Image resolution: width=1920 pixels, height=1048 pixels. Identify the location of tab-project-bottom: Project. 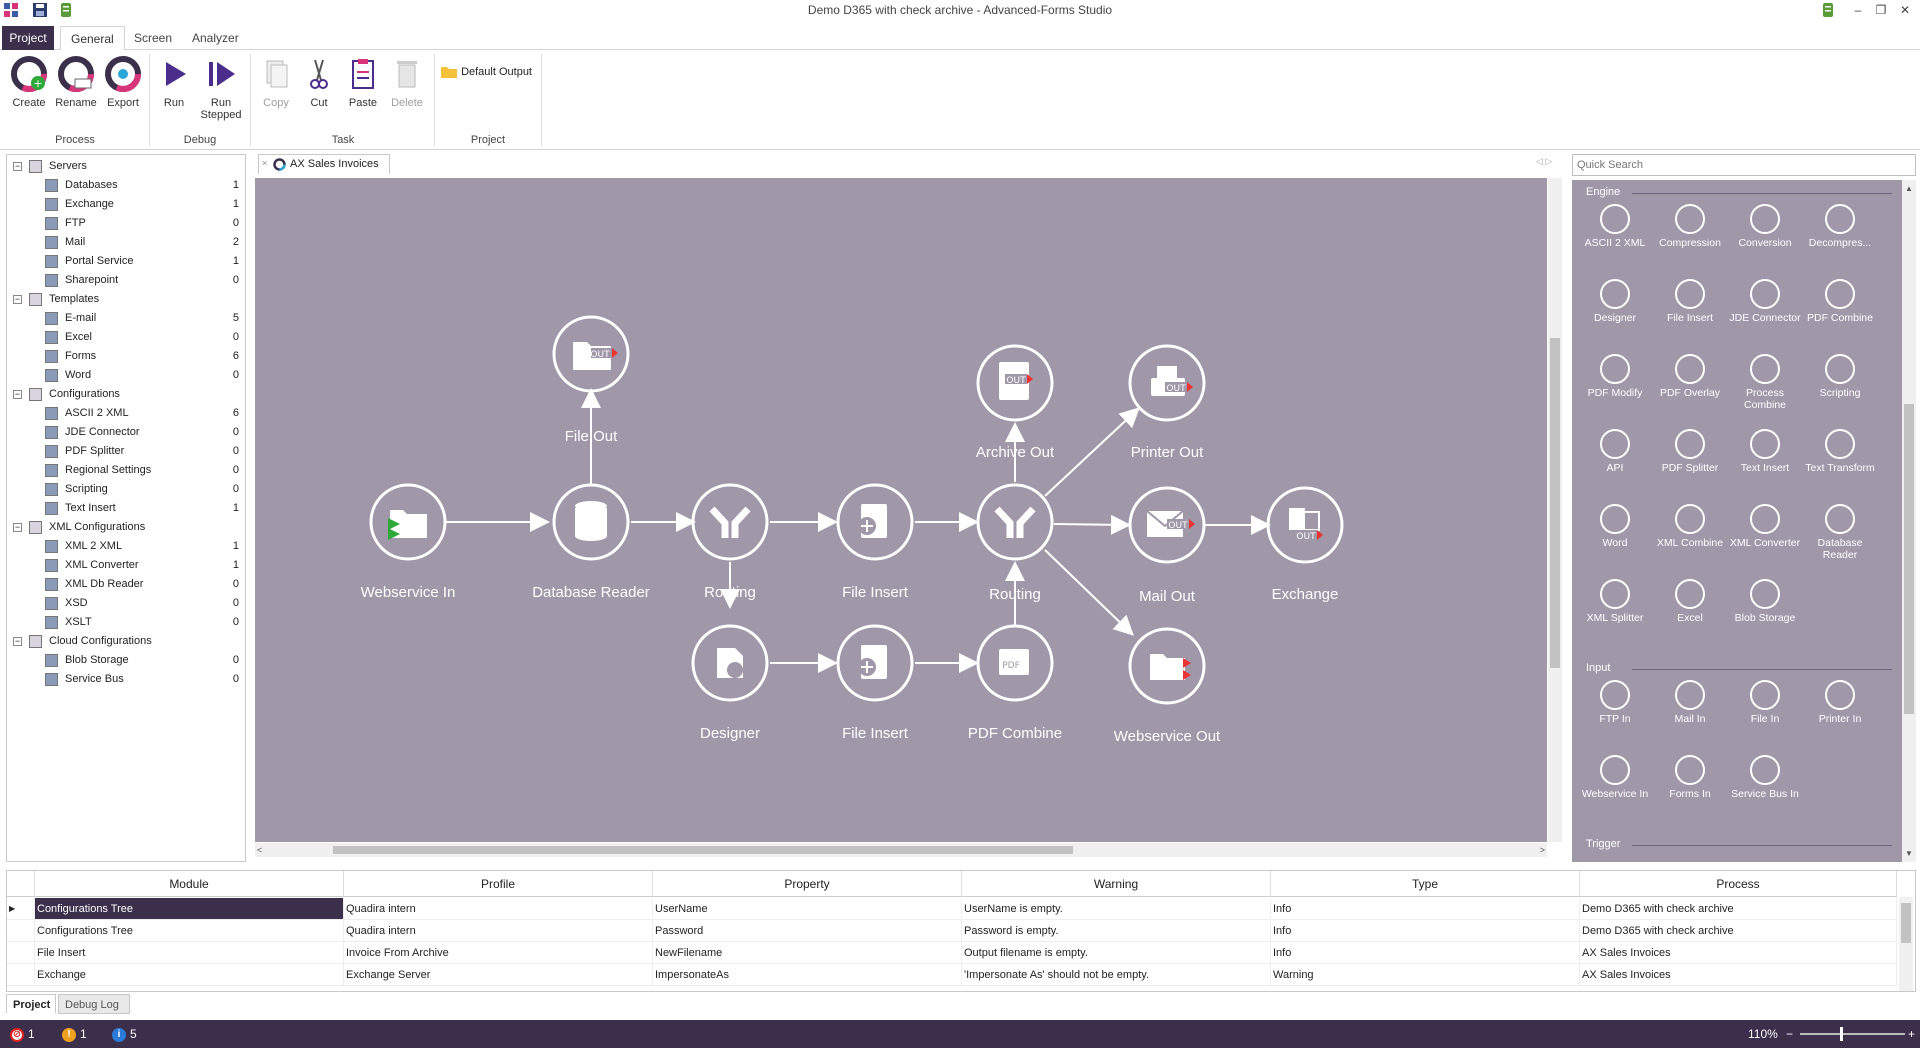
(31, 1004).